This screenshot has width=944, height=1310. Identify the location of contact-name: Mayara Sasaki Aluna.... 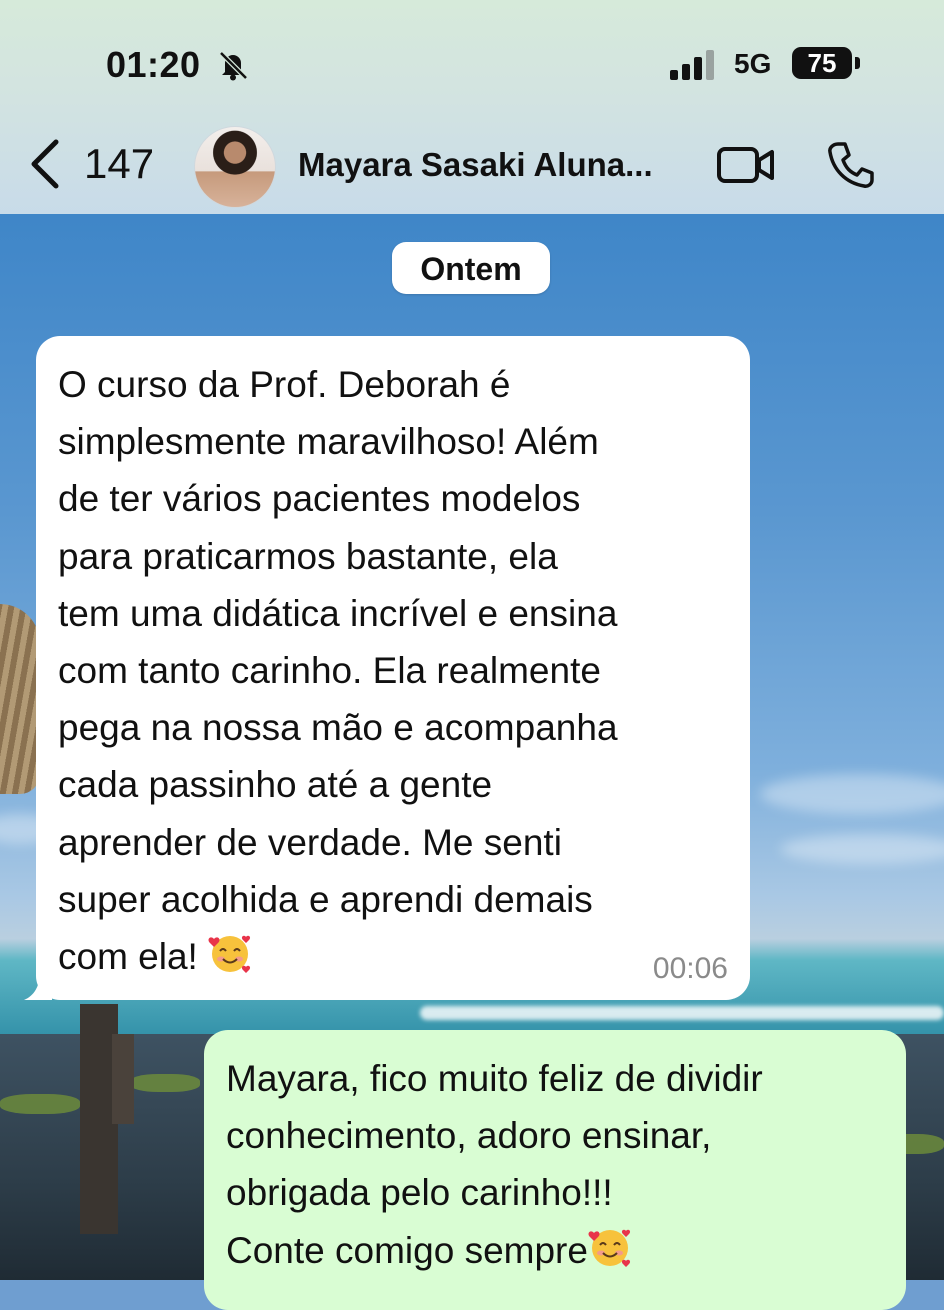
(475, 165).